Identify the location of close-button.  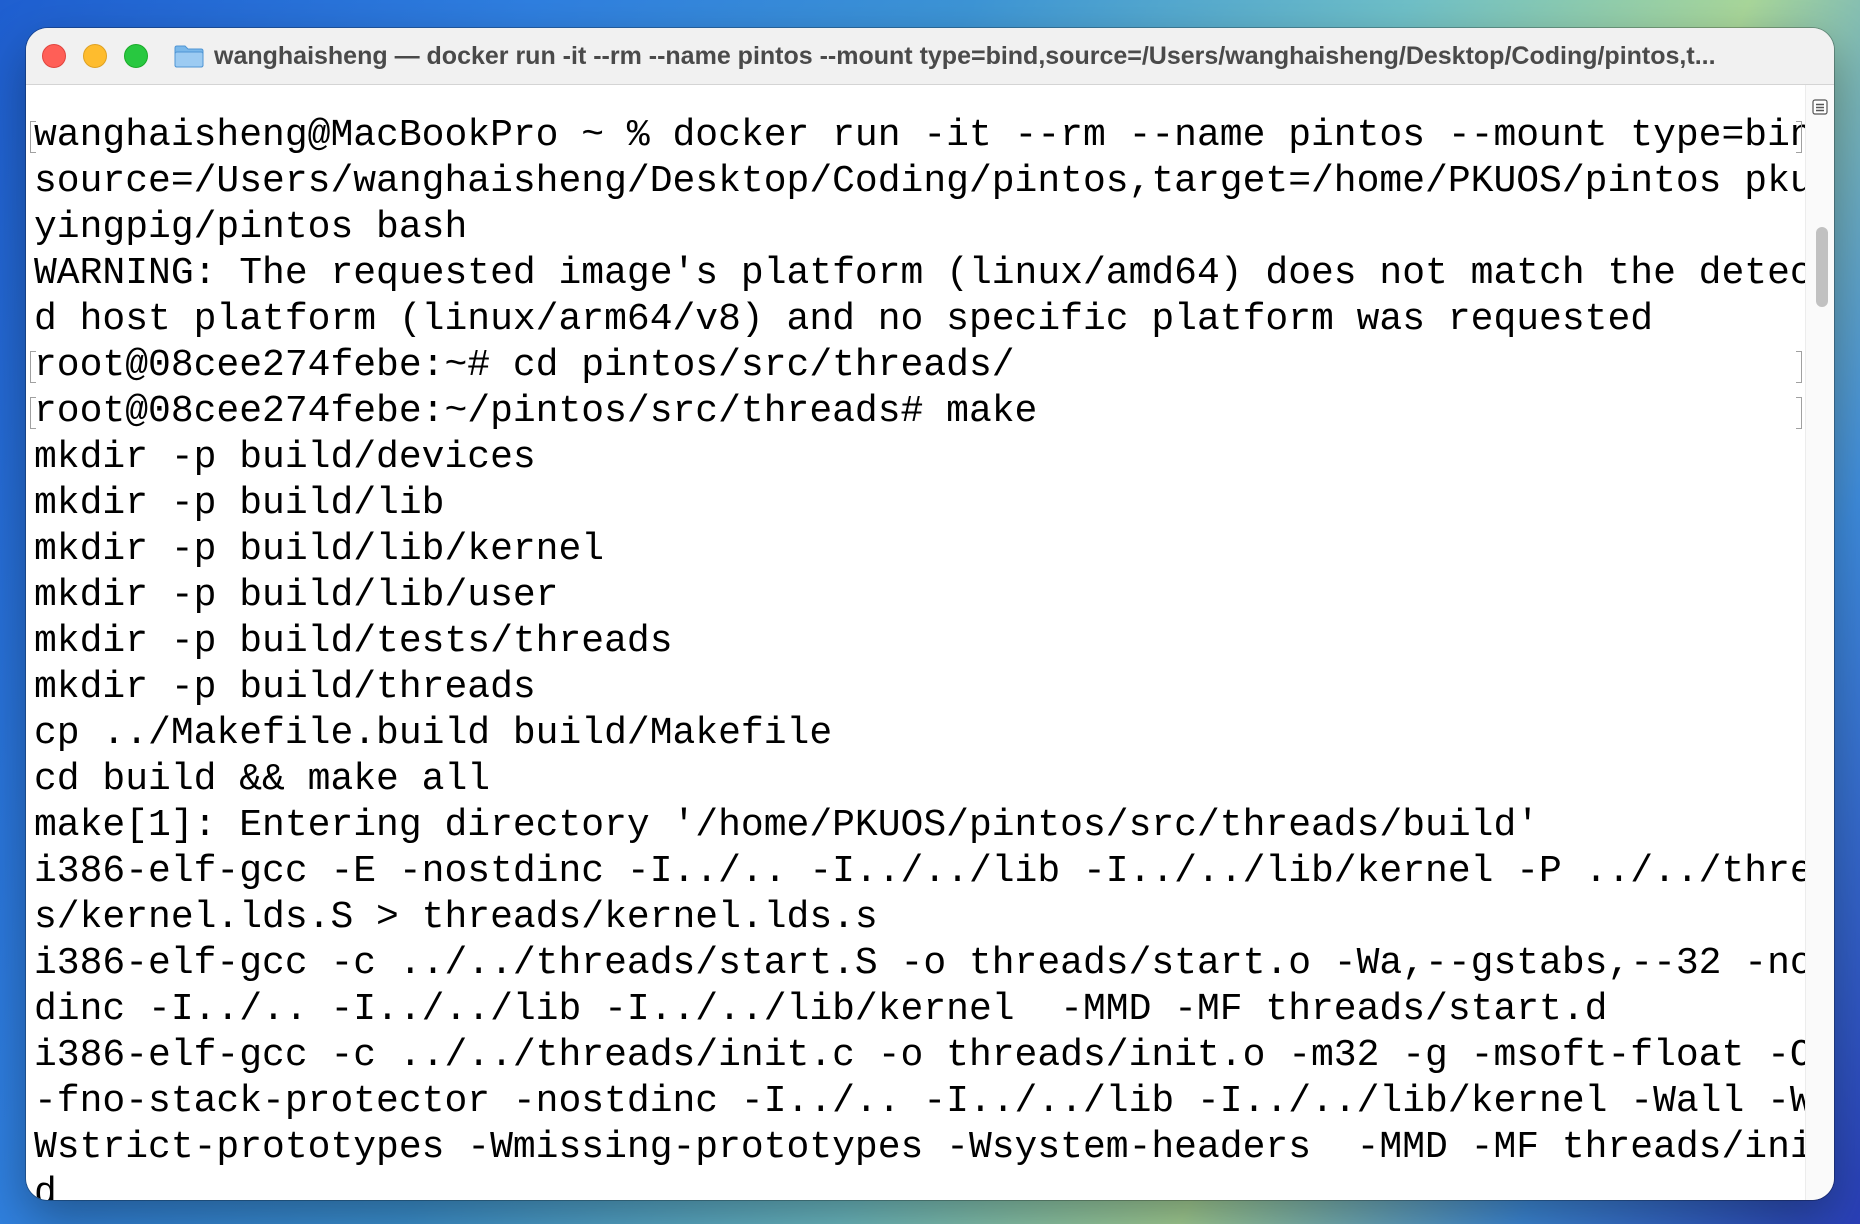
(54, 56).